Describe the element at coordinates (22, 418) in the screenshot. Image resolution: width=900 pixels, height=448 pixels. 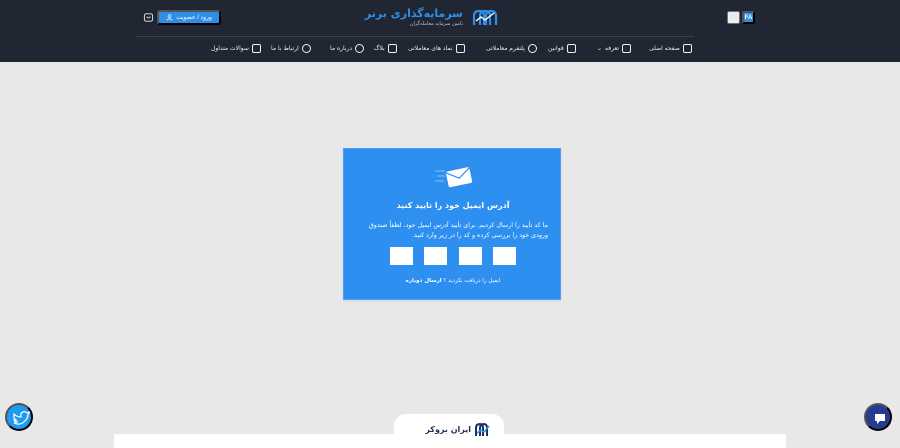
I see `twitter-icon` at that location.